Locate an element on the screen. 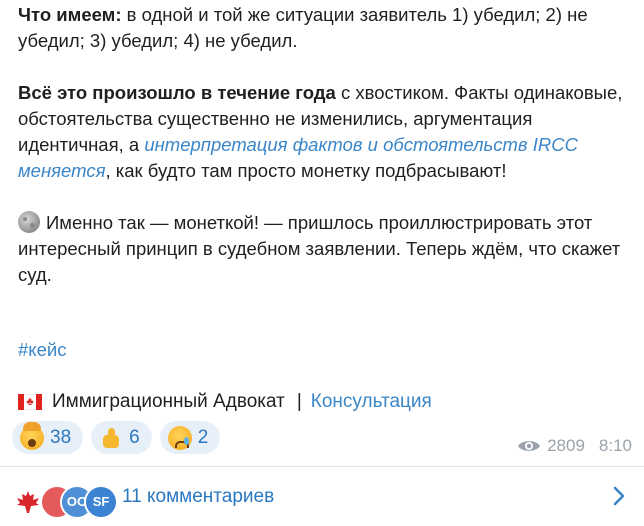  reaction-shocked: 38 is located at coordinates (48, 437).